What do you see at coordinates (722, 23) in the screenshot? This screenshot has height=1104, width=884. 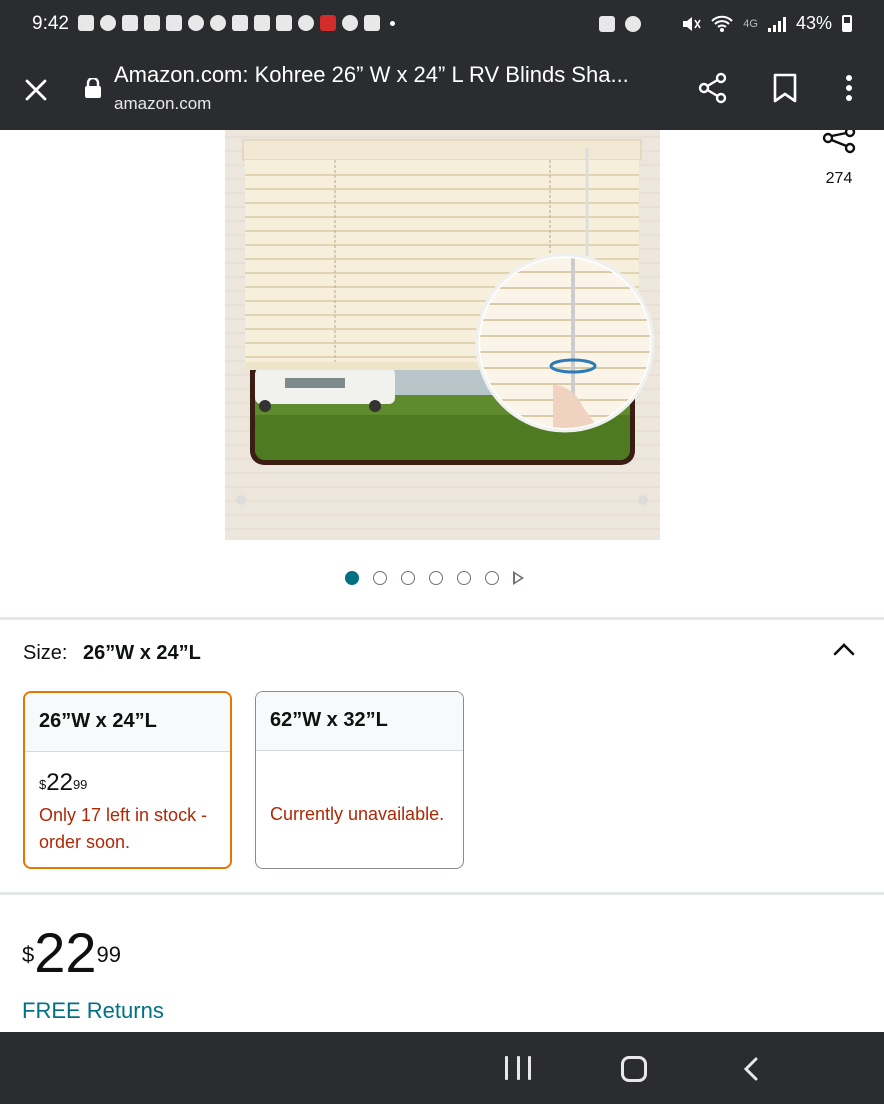 I see `wifi-icon` at bounding box center [722, 23].